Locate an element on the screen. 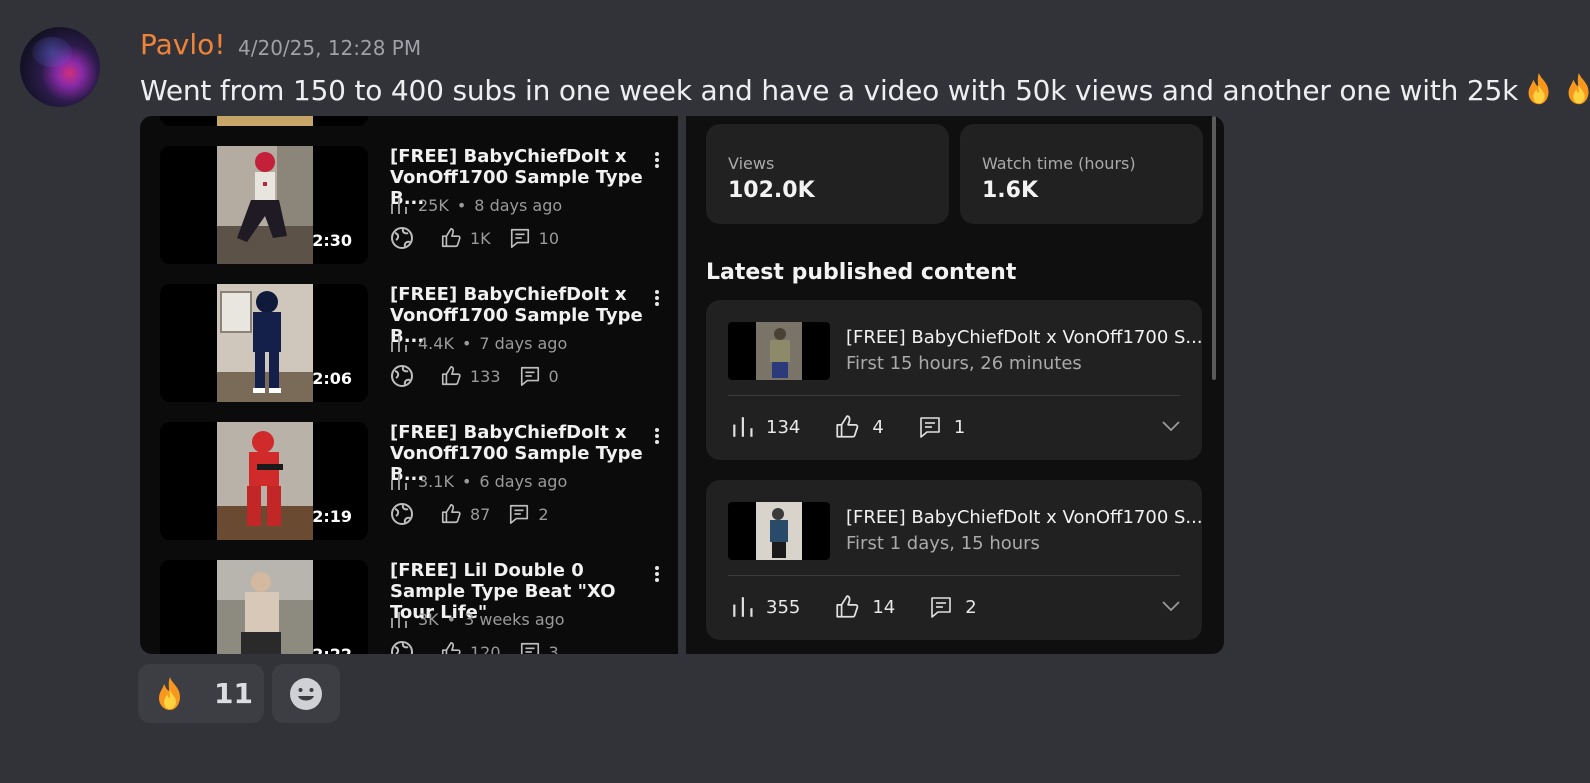 This screenshot has height=783, width=1590. video-likes: 1K is located at coordinates (480, 238).